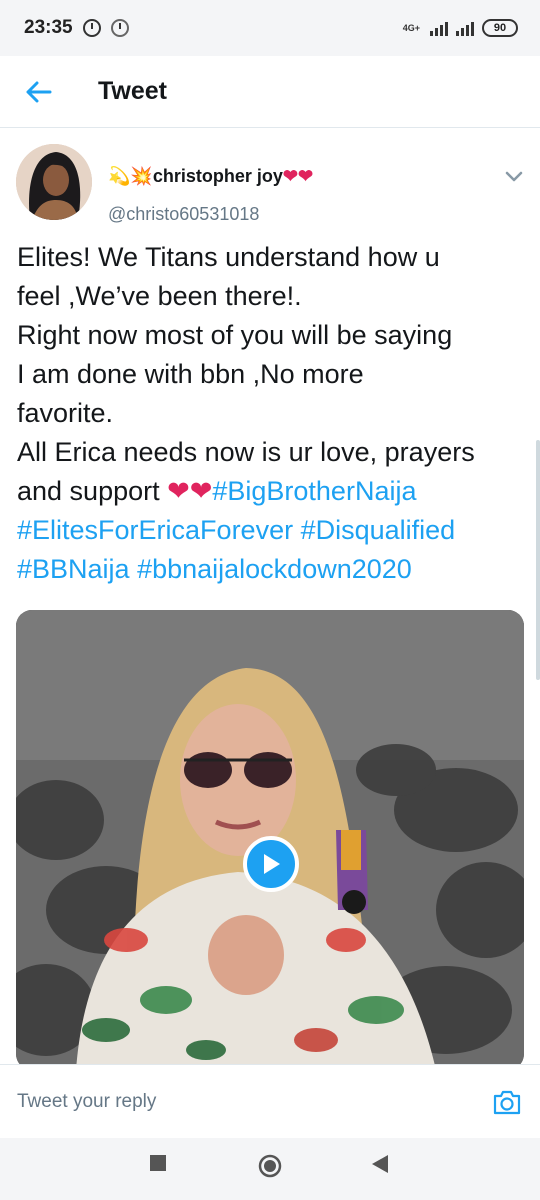 This screenshot has width=540, height=1200. I want to click on hashtag-link: #BigBrotherNaija, so click(314, 491).